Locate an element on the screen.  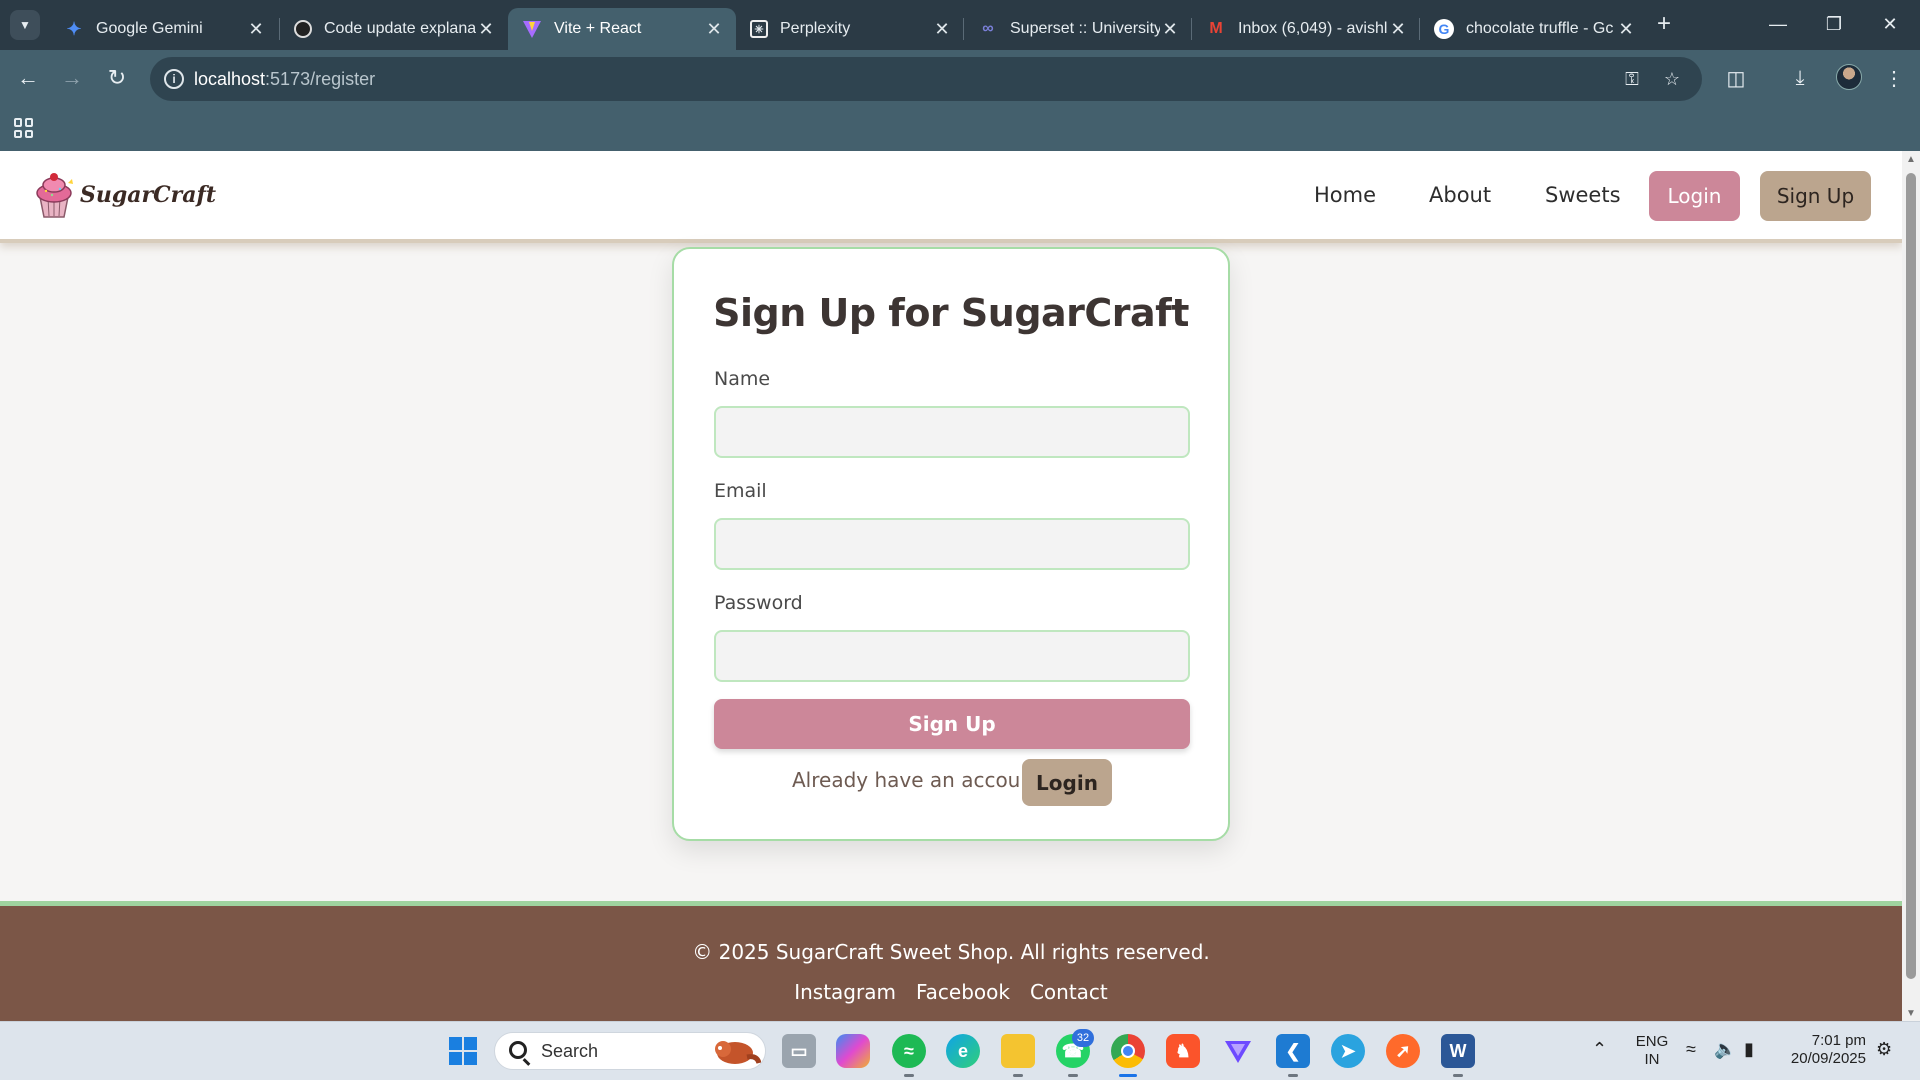
reload-button: ↻ is located at coordinates (117, 78).